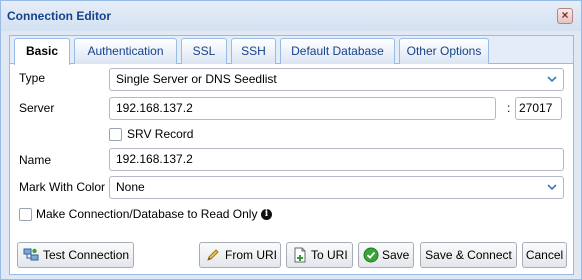 This screenshot has width=582, height=280. Describe the element at coordinates (86, 255) in the screenshot. I see `test-connection-label: Test Connection` at that location.